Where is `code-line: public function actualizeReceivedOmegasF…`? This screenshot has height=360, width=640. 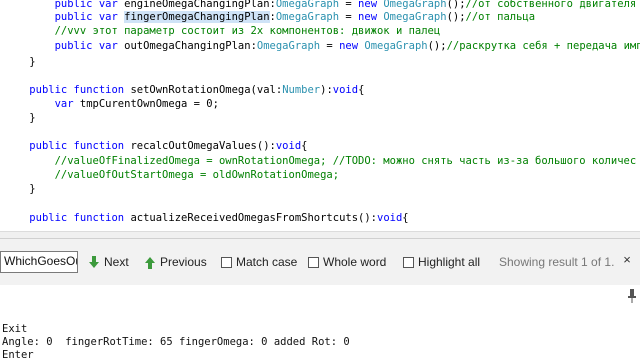 code-line: public function actualizeReceivedOmegasF… is located at coordinates (206, 218).